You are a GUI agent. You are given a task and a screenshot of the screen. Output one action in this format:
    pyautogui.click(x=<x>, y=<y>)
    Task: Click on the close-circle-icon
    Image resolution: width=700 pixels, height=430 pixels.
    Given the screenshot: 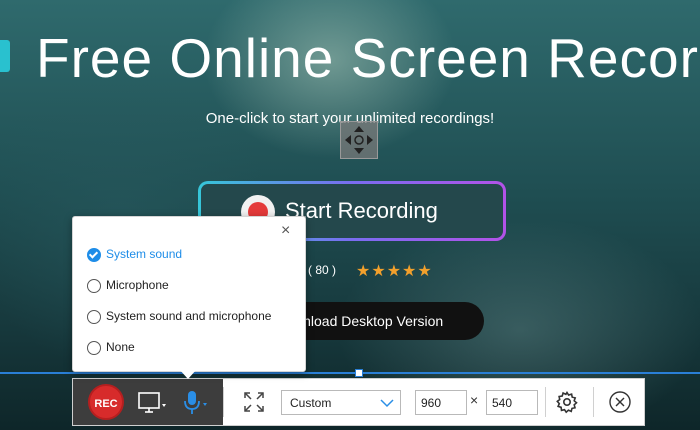 What is the action you would take?
    pyautogui.click(x=620, y=402)
    